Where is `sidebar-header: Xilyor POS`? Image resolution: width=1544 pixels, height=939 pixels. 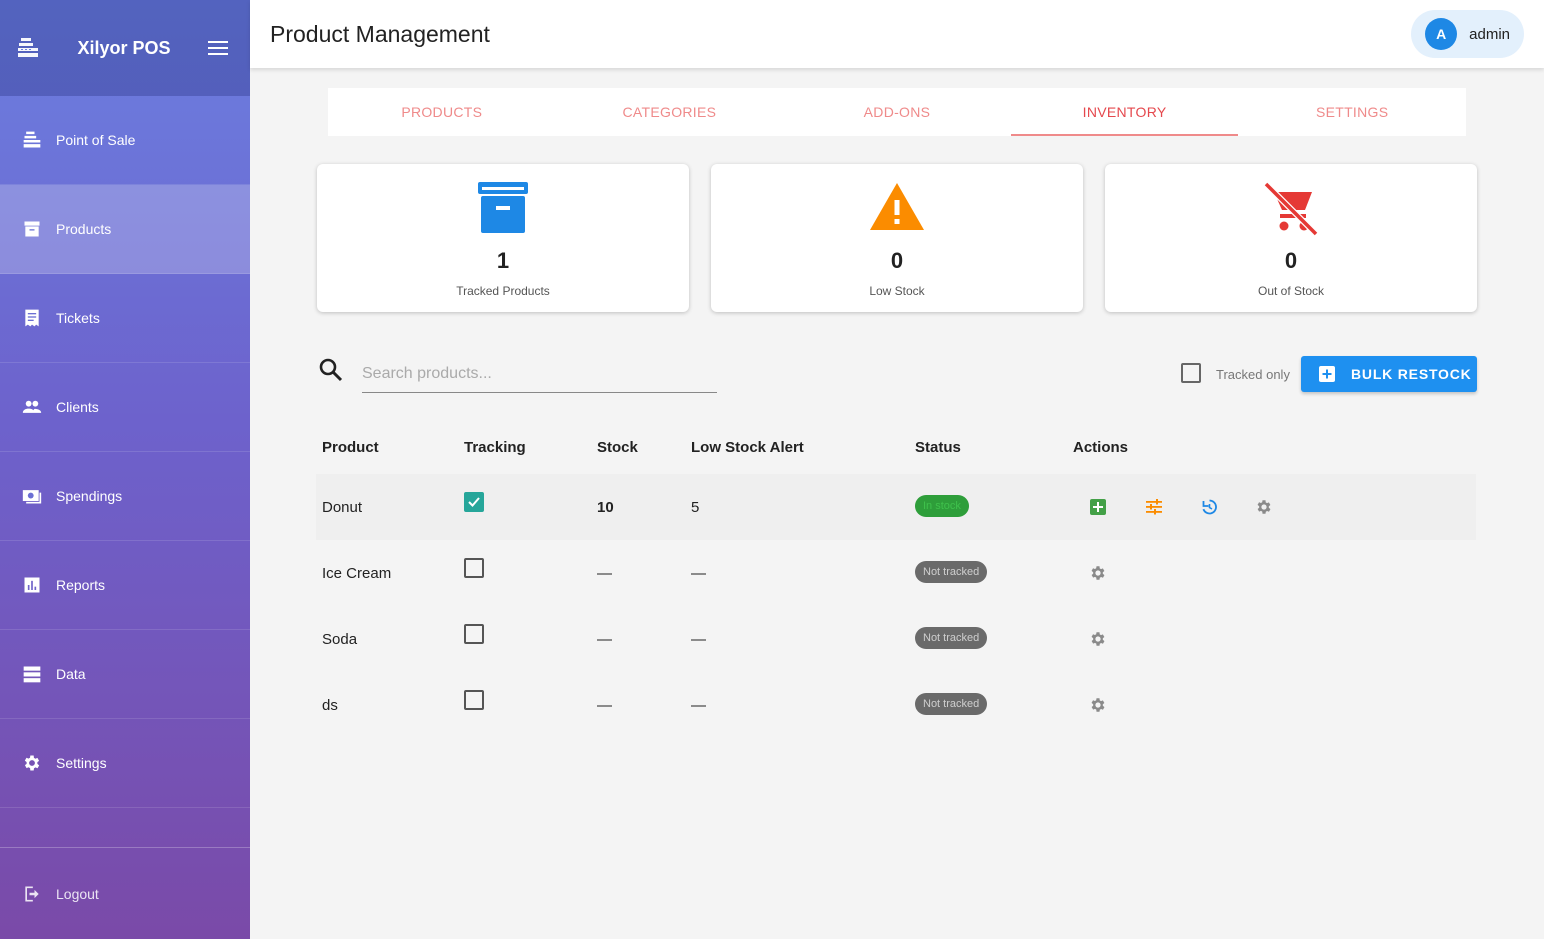 sidebar-header: Xilyor POS is located at coordinates (125, 48).